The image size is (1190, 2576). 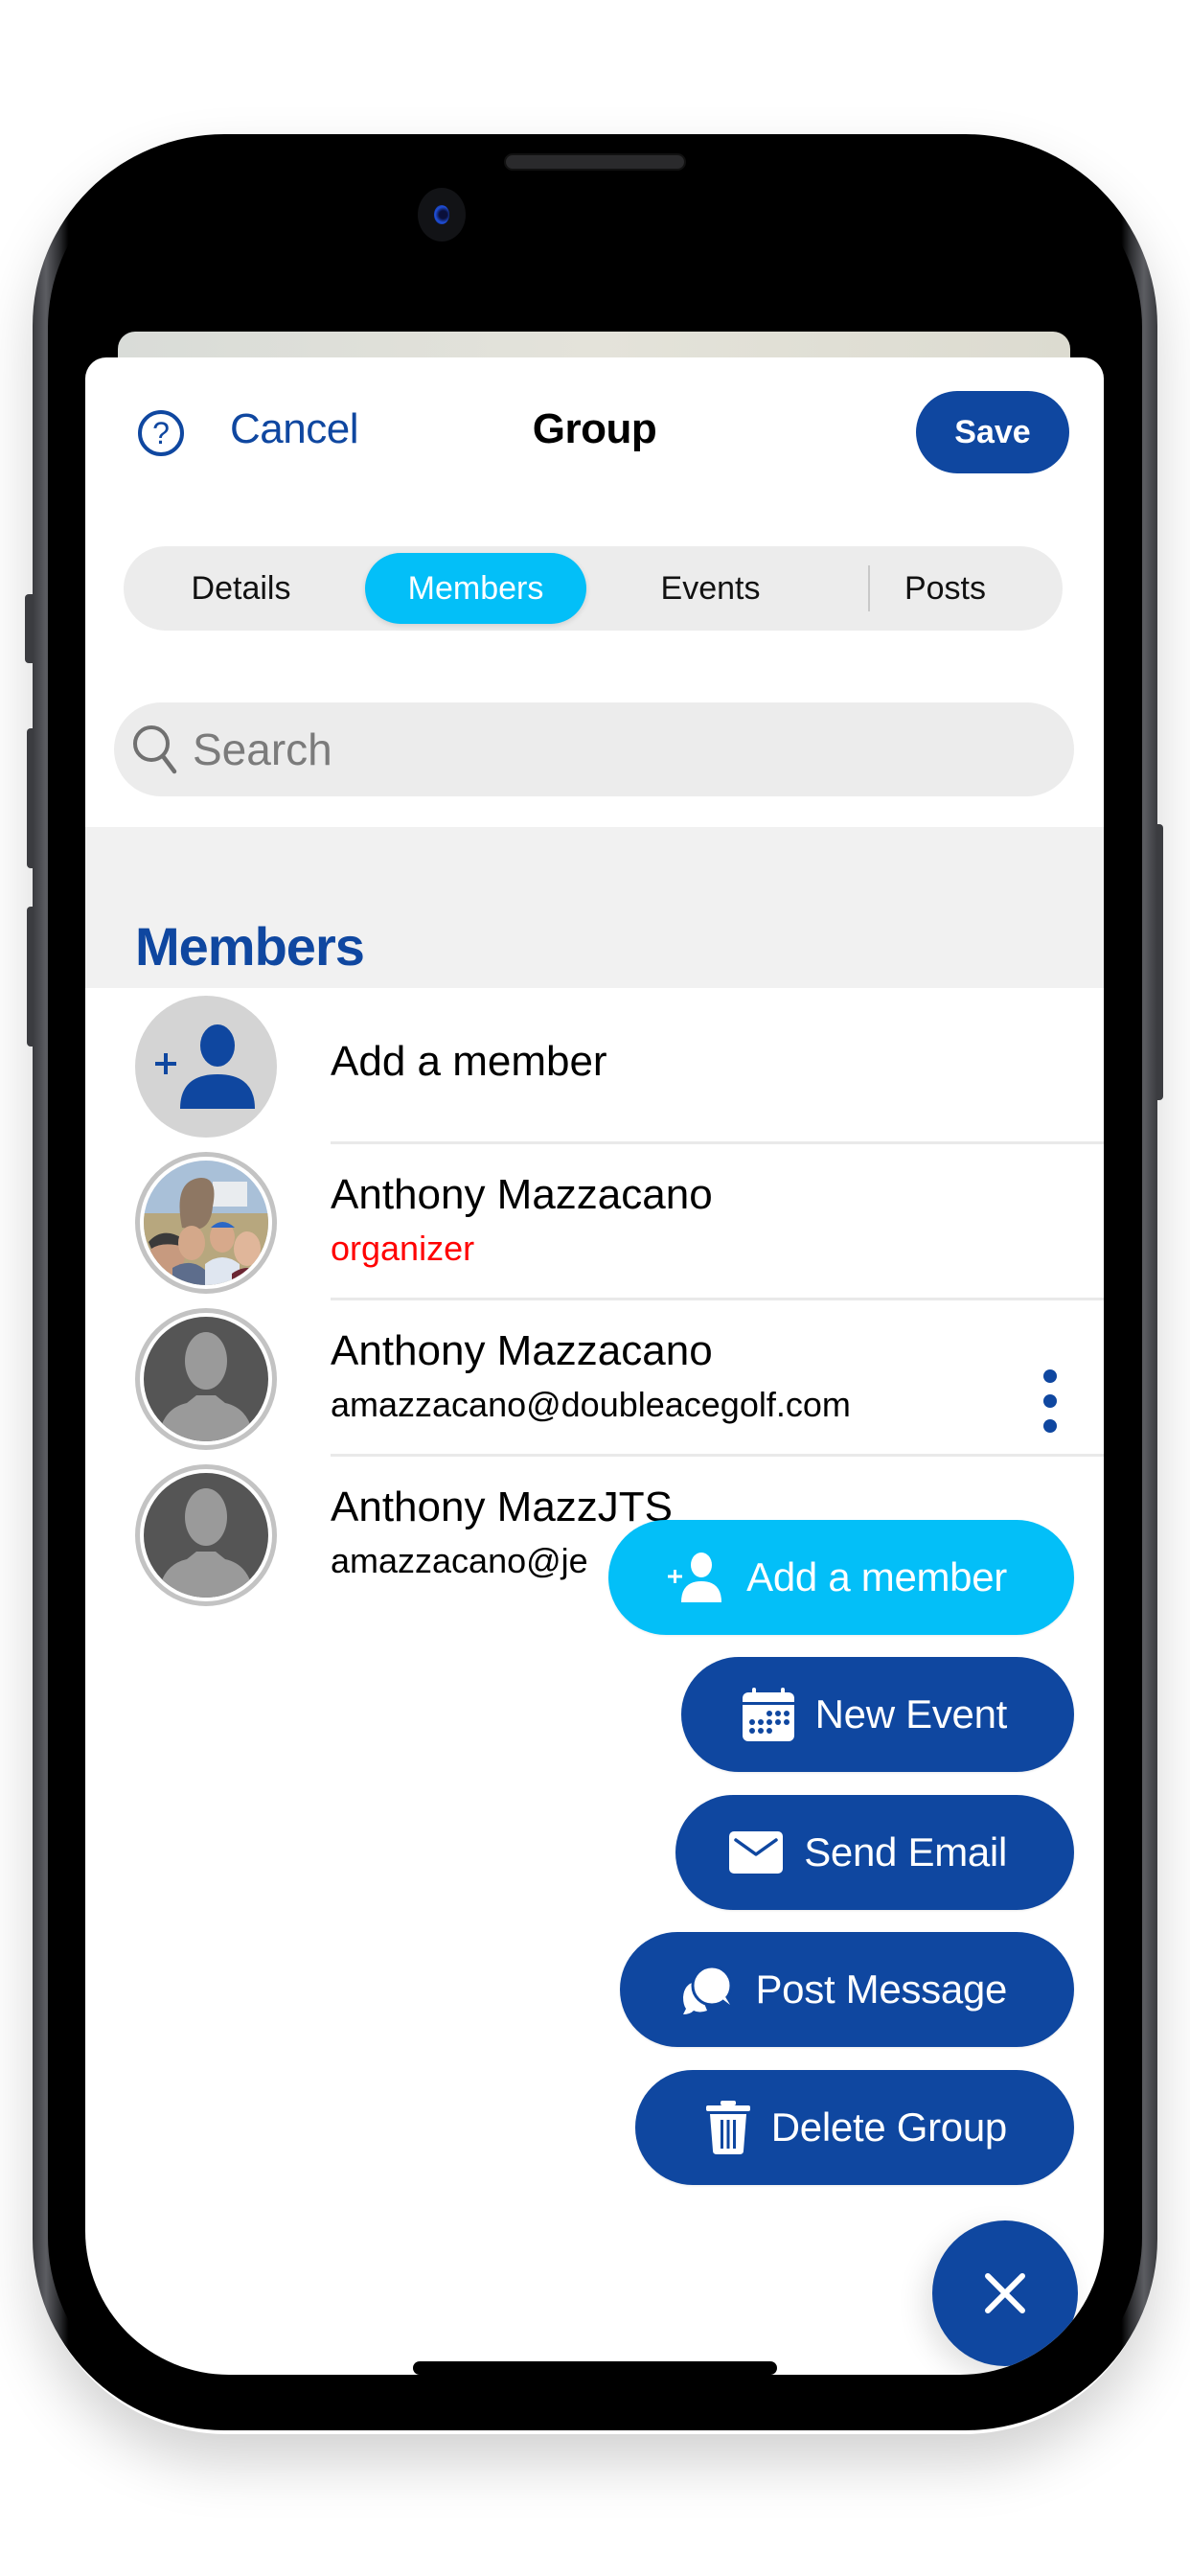 I want to click on member-row: Anthony Mazzacano organizer, so click(x=594, y=1222).